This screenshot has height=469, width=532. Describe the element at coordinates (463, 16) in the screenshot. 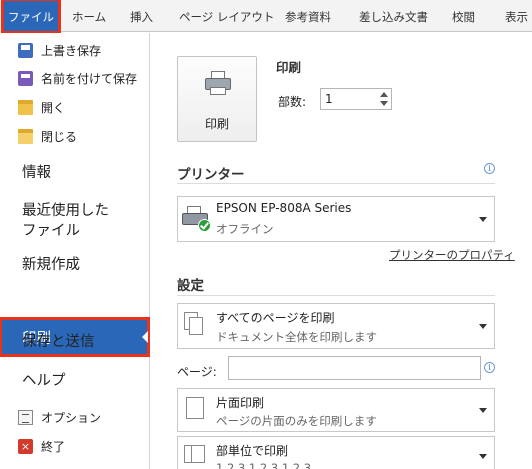

I see `tab-review: 校閲` at that location.